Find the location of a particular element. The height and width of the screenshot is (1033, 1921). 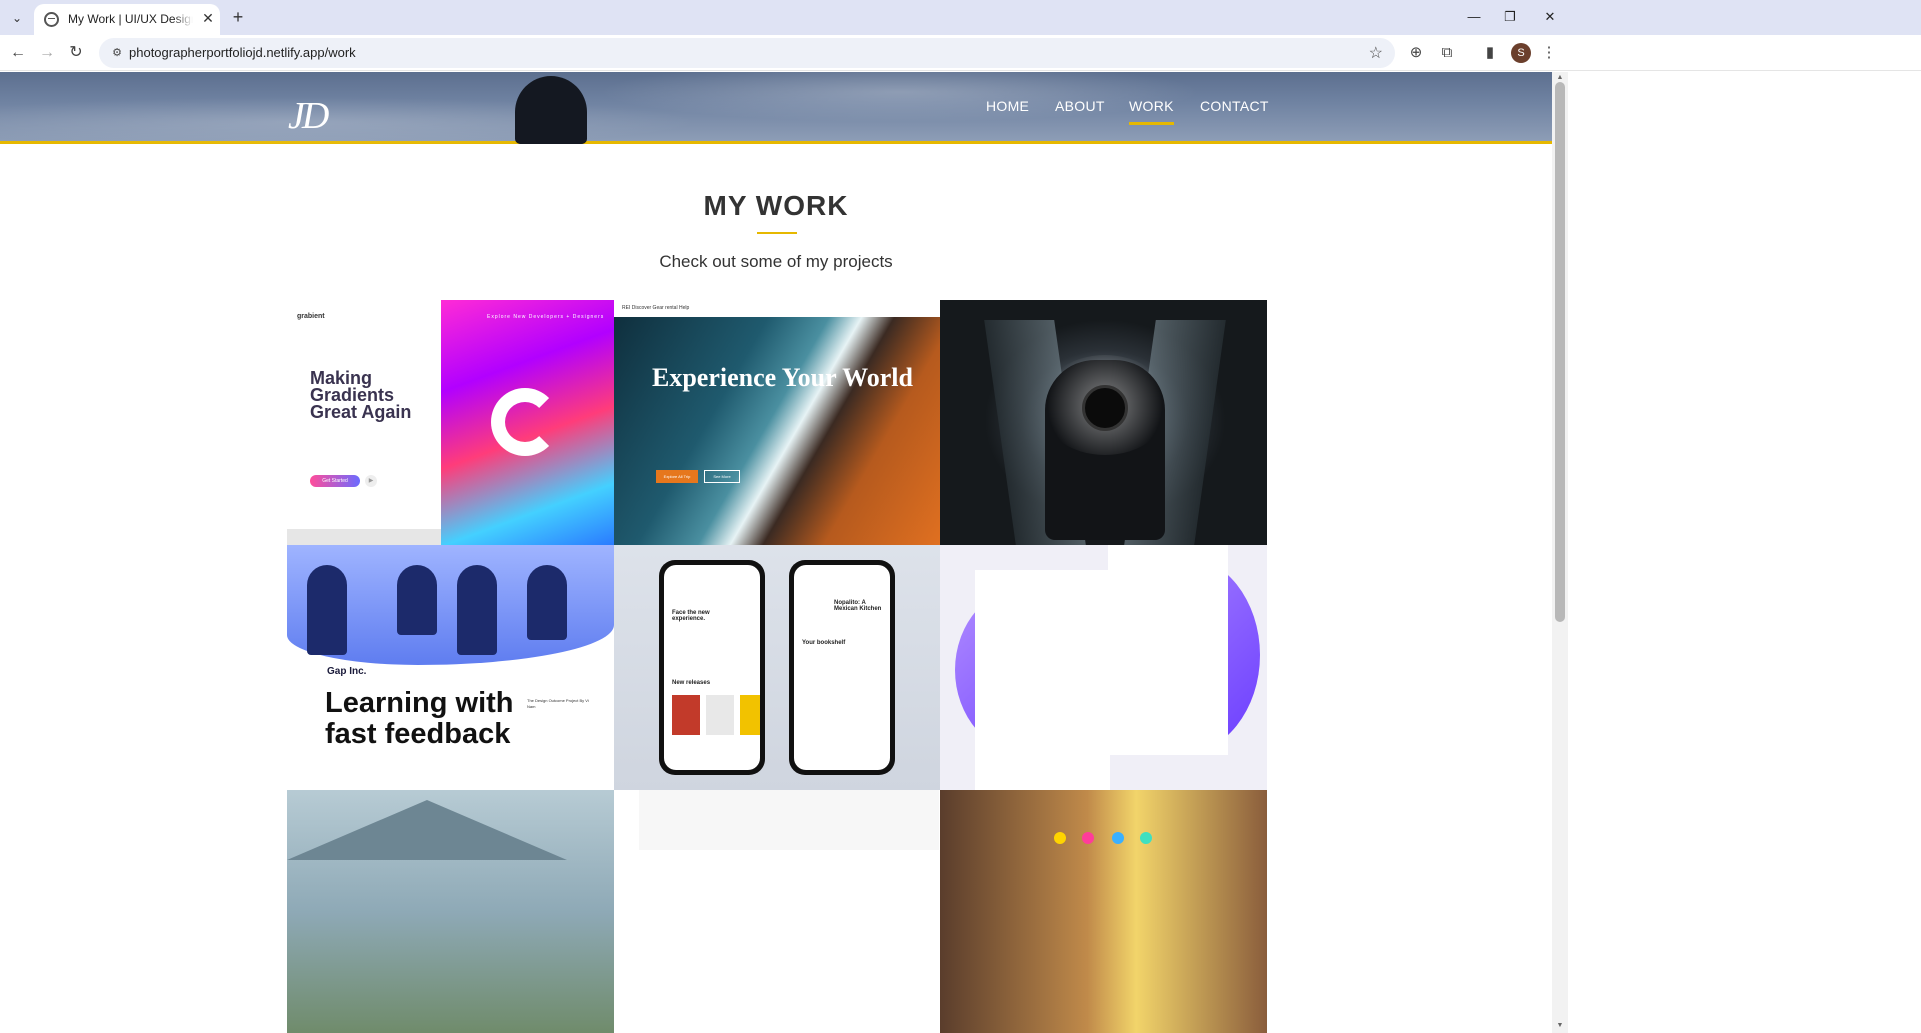

phone-section: Your bookshelf is located at coordinates (824, 643).